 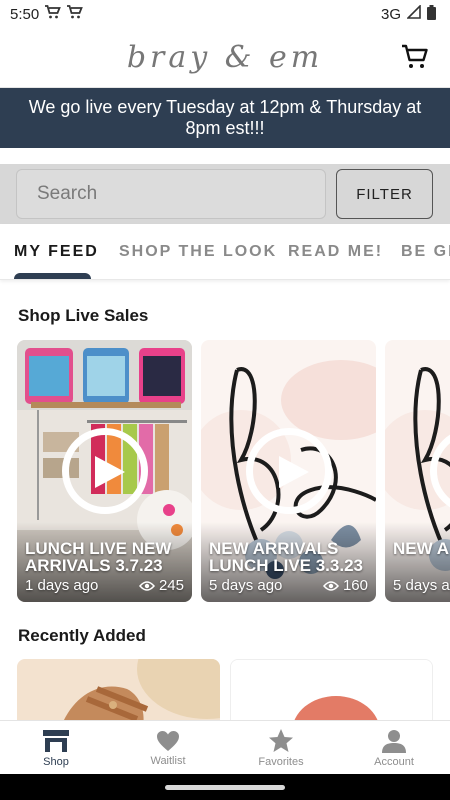 I want to click on network-label: 3G, so click(x=390, y=14).